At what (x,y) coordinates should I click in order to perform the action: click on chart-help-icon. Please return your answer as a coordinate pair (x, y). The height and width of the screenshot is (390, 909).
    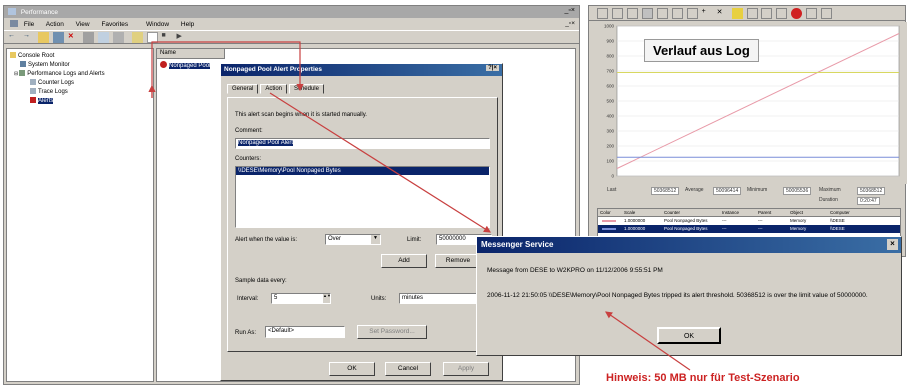
    Looking at the image, I should click on (827, 13).